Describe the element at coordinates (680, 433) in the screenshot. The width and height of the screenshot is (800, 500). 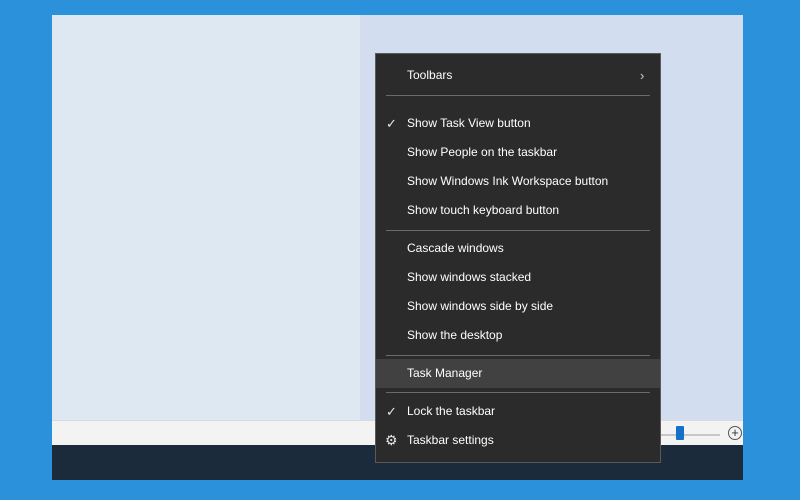
I see `zoom-slider-thumb` at that location.